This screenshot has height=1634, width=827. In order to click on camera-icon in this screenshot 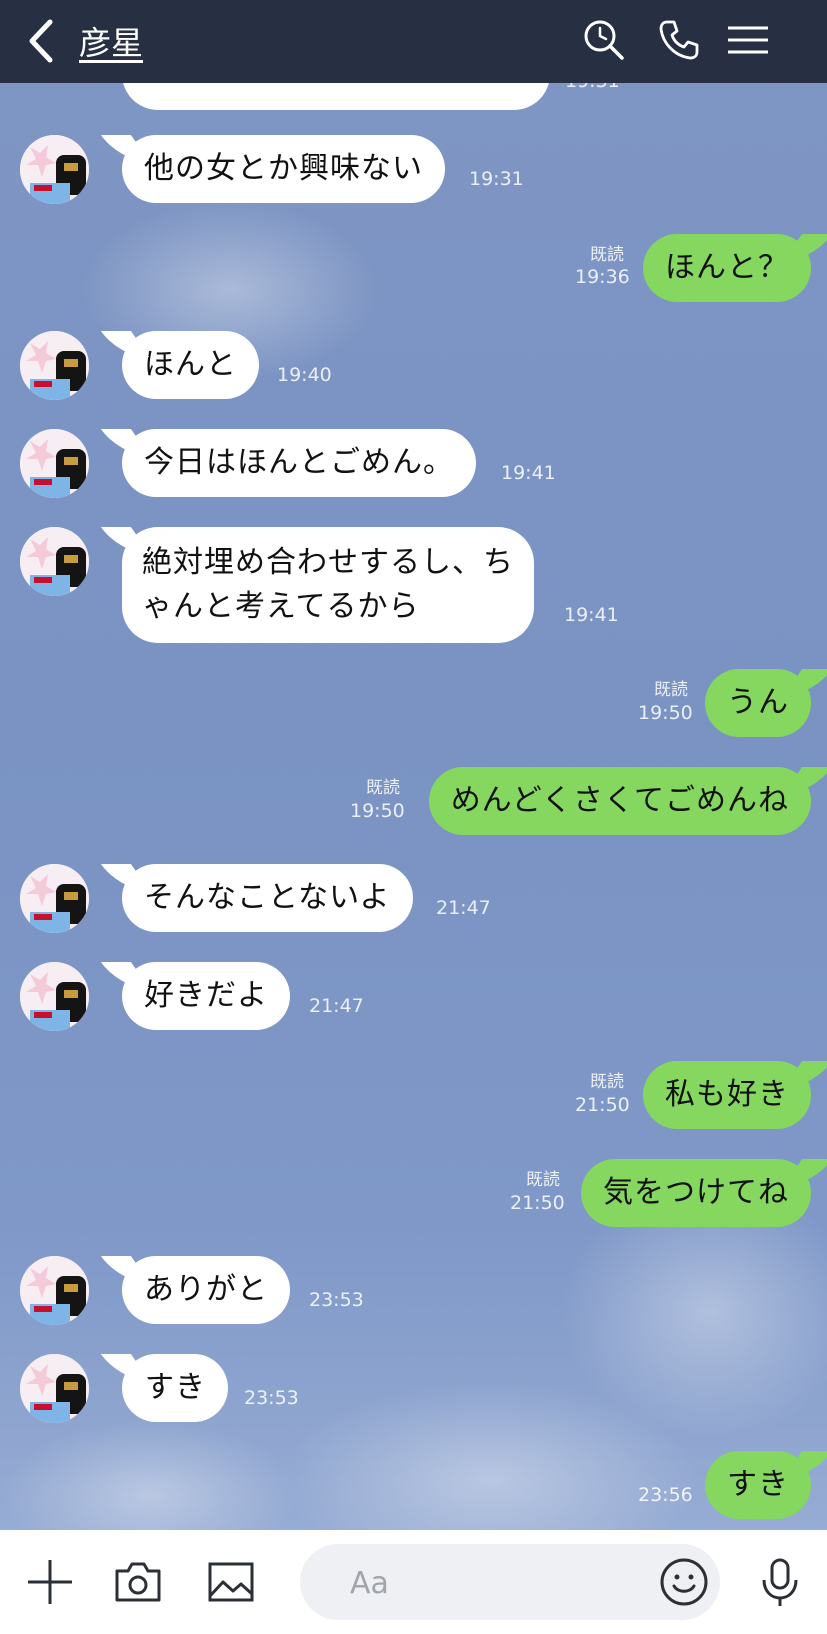, I will do `click(138, 1582)`.